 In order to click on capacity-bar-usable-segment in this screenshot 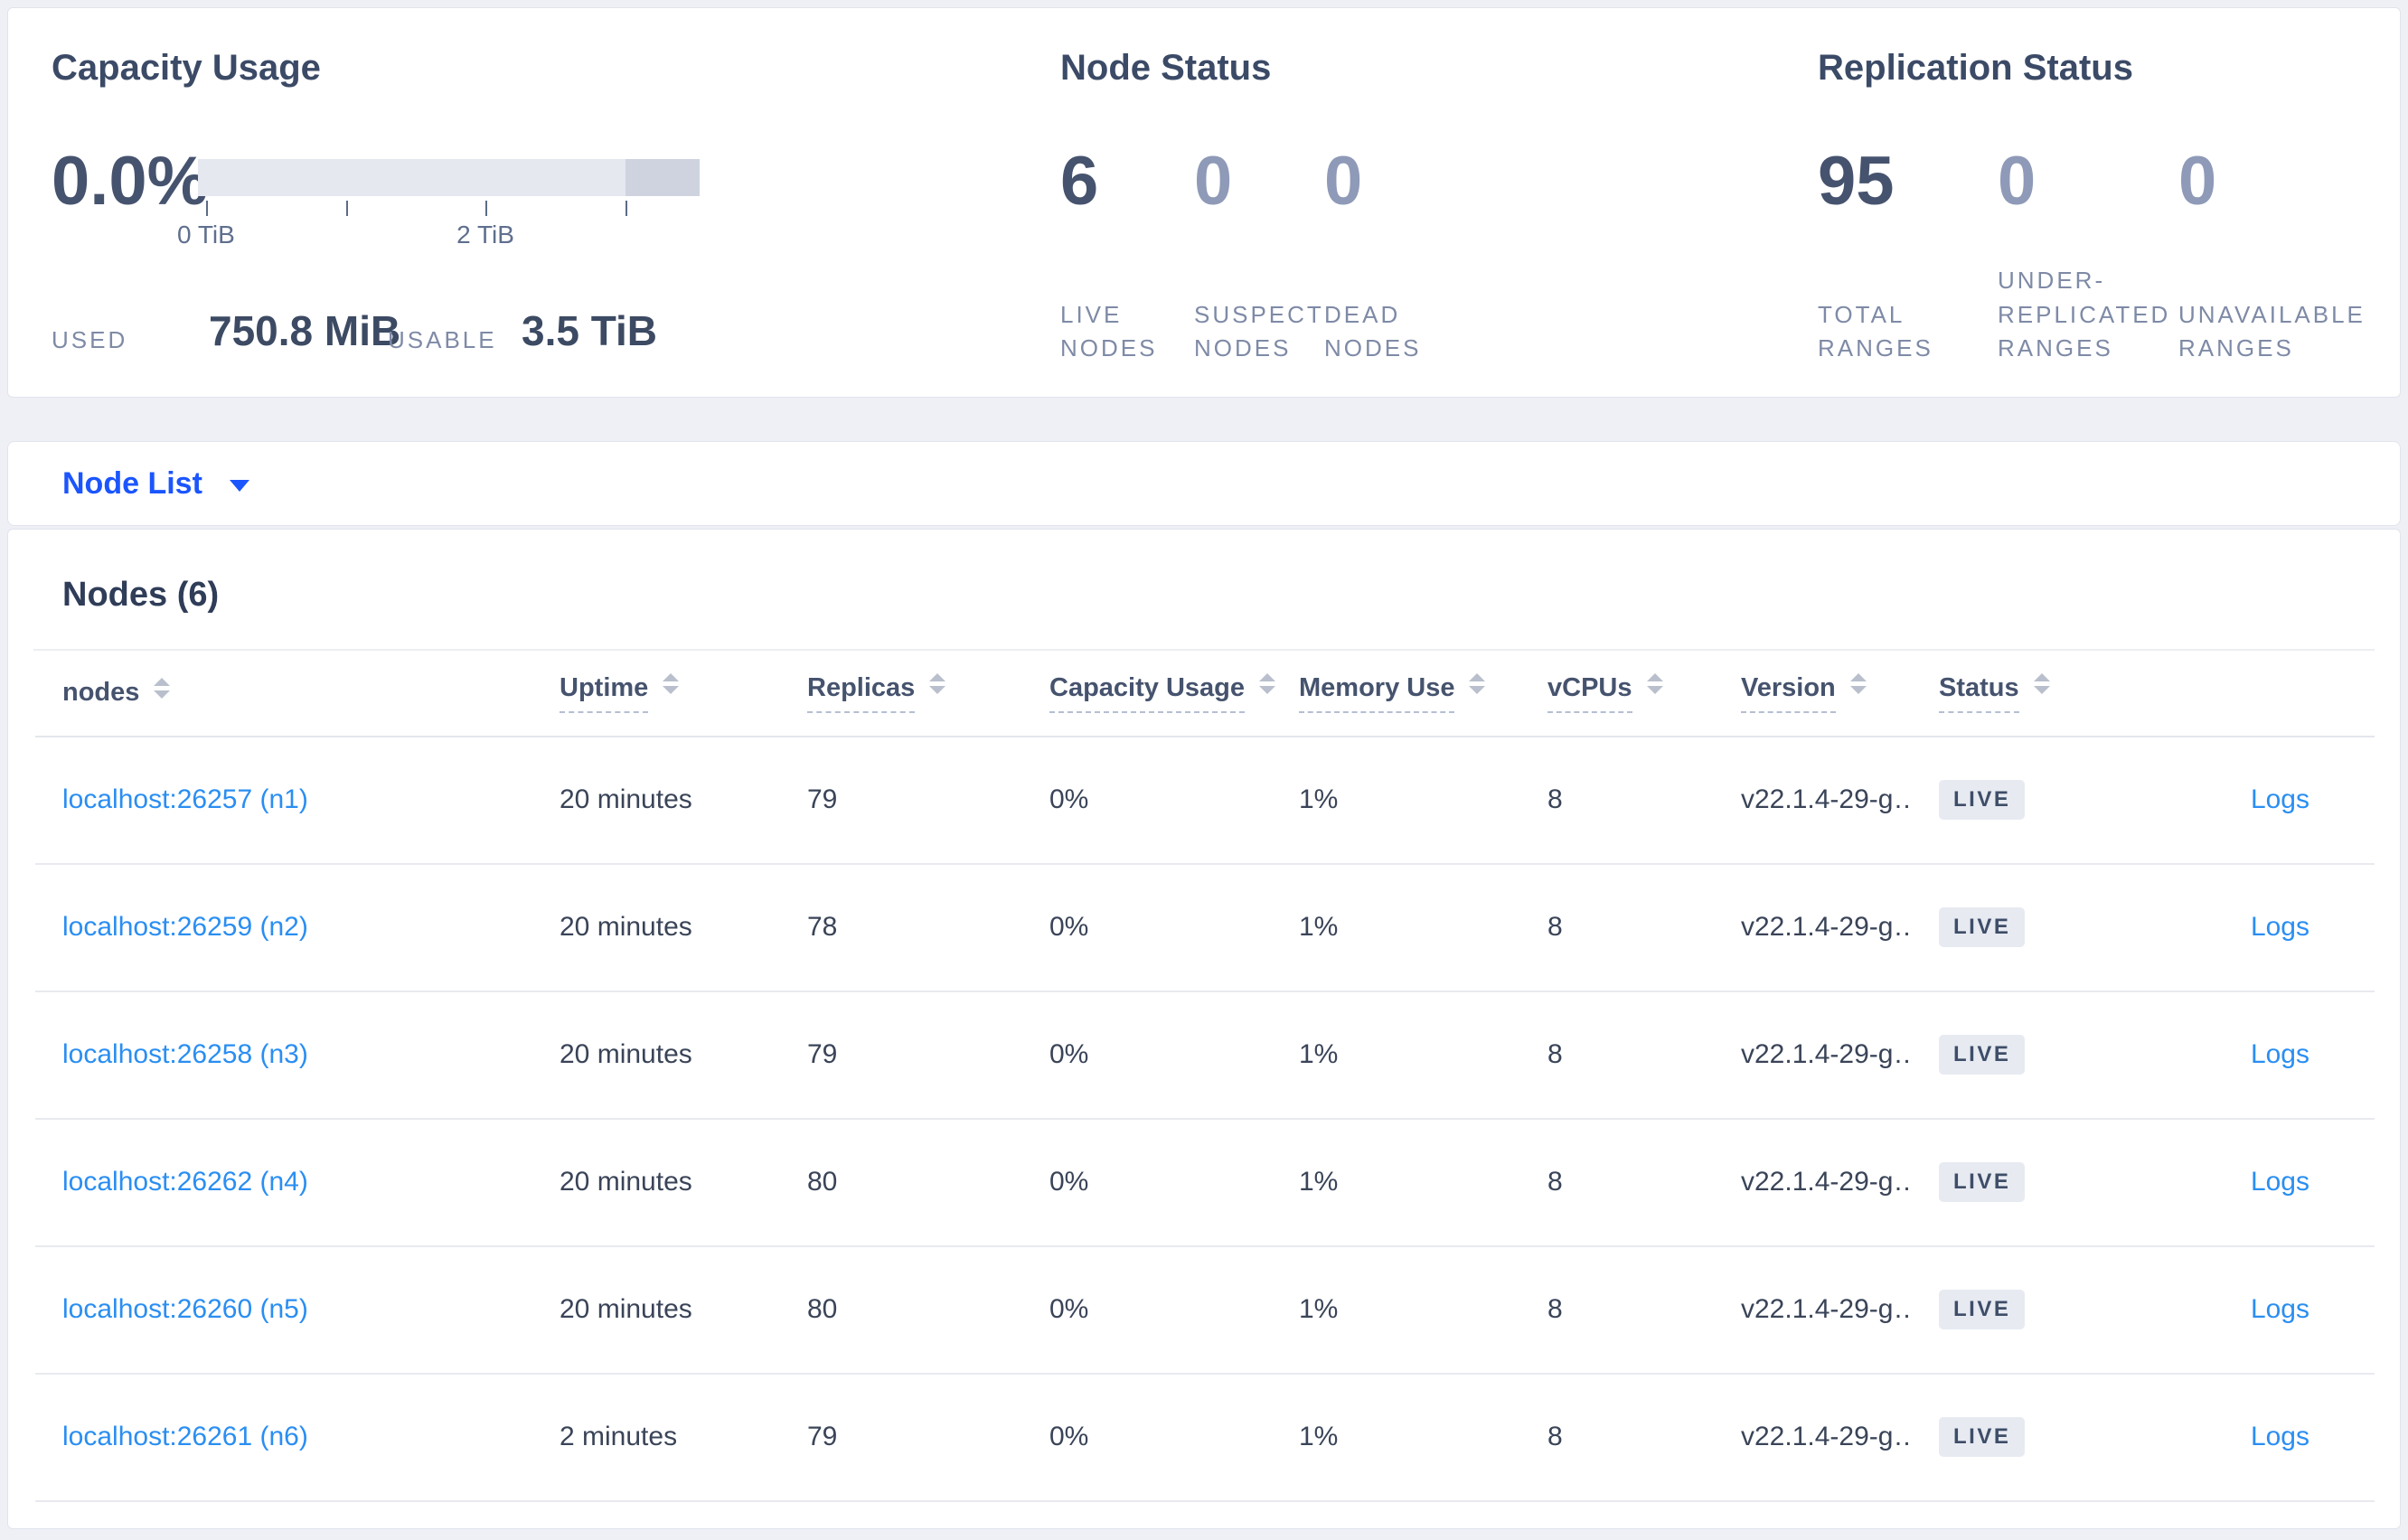, I will do `click(412, 177)`.